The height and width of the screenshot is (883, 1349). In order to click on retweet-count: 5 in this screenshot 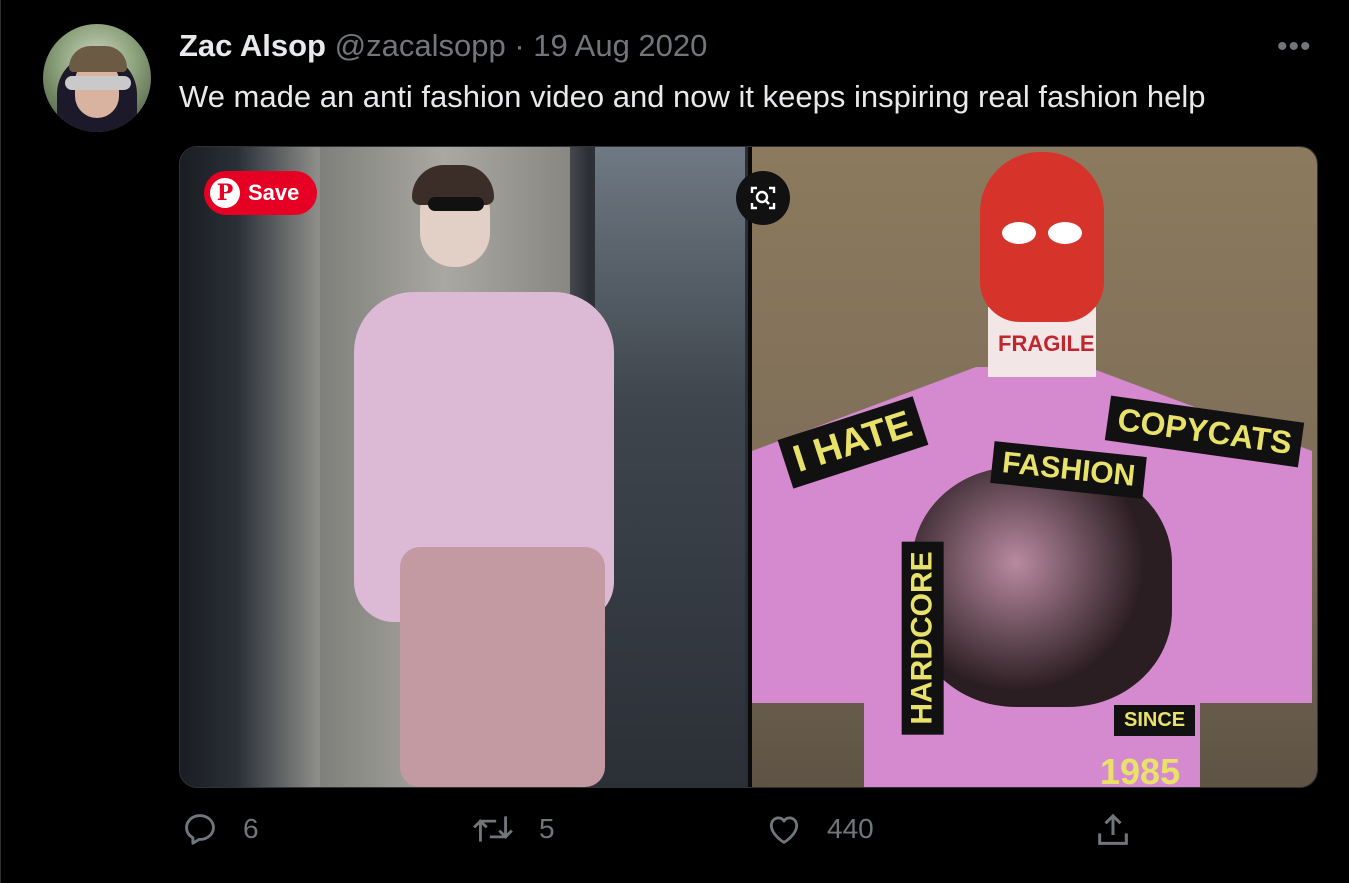, I will do `click(547, 828)`.